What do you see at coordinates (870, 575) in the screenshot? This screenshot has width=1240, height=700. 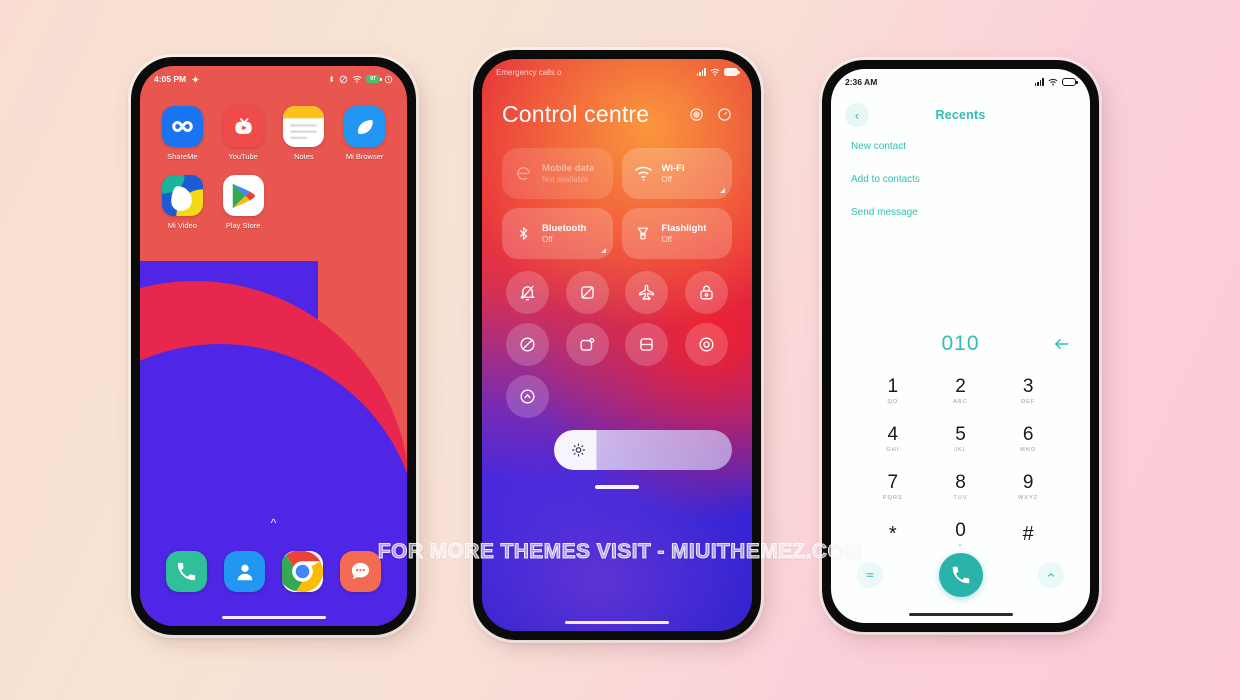 I see `menu-icon` at bounding box center [870, 575].